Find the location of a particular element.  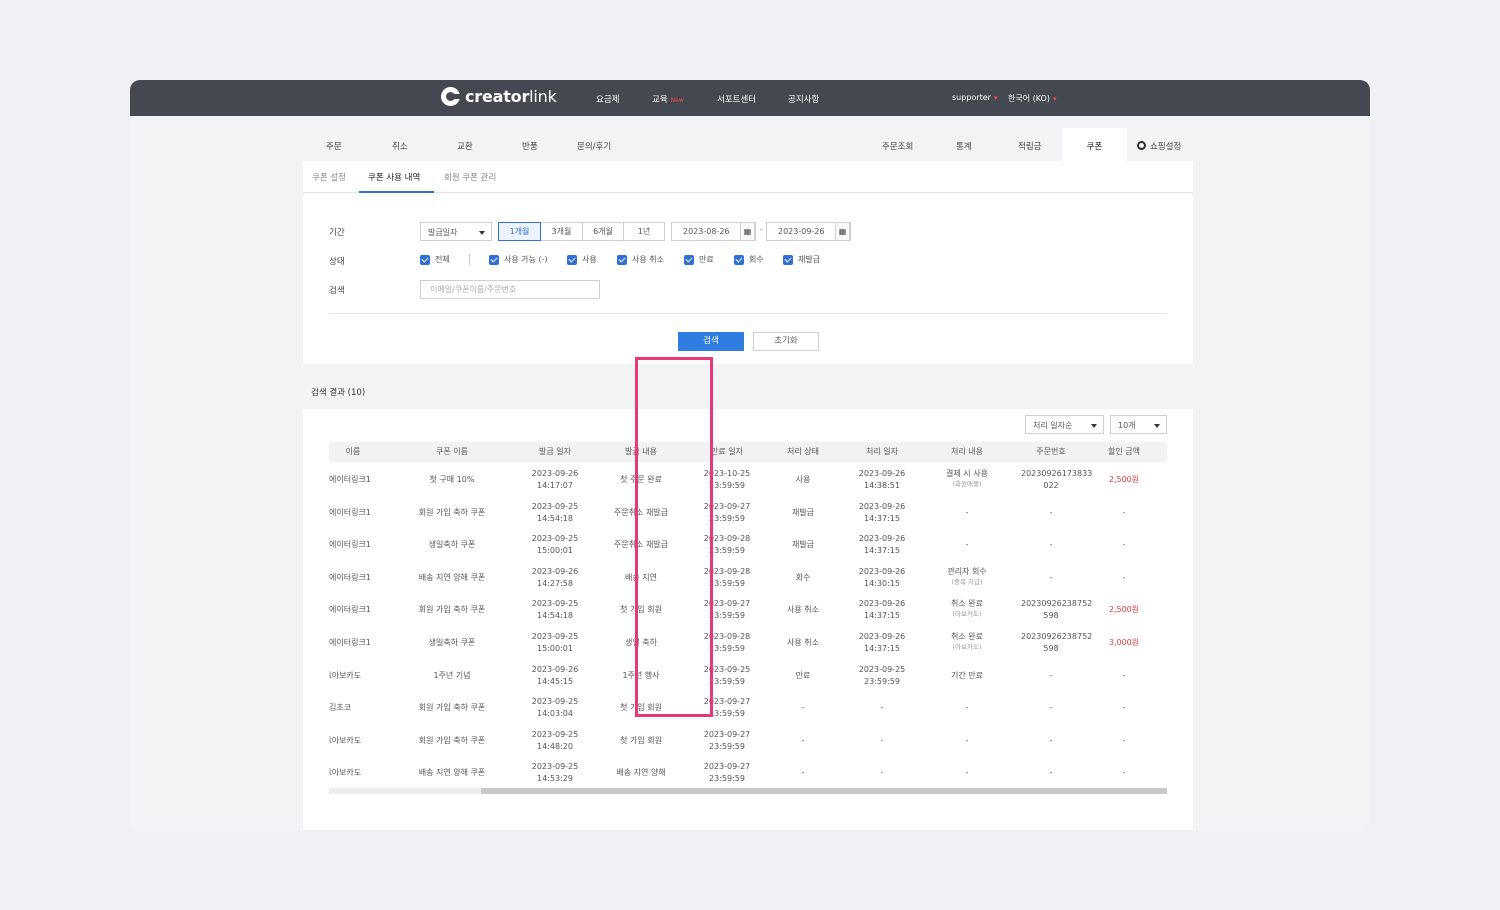

subtab-coupon-usage: 쿠폰 사용 내역 is located at coordinates (394, 177).